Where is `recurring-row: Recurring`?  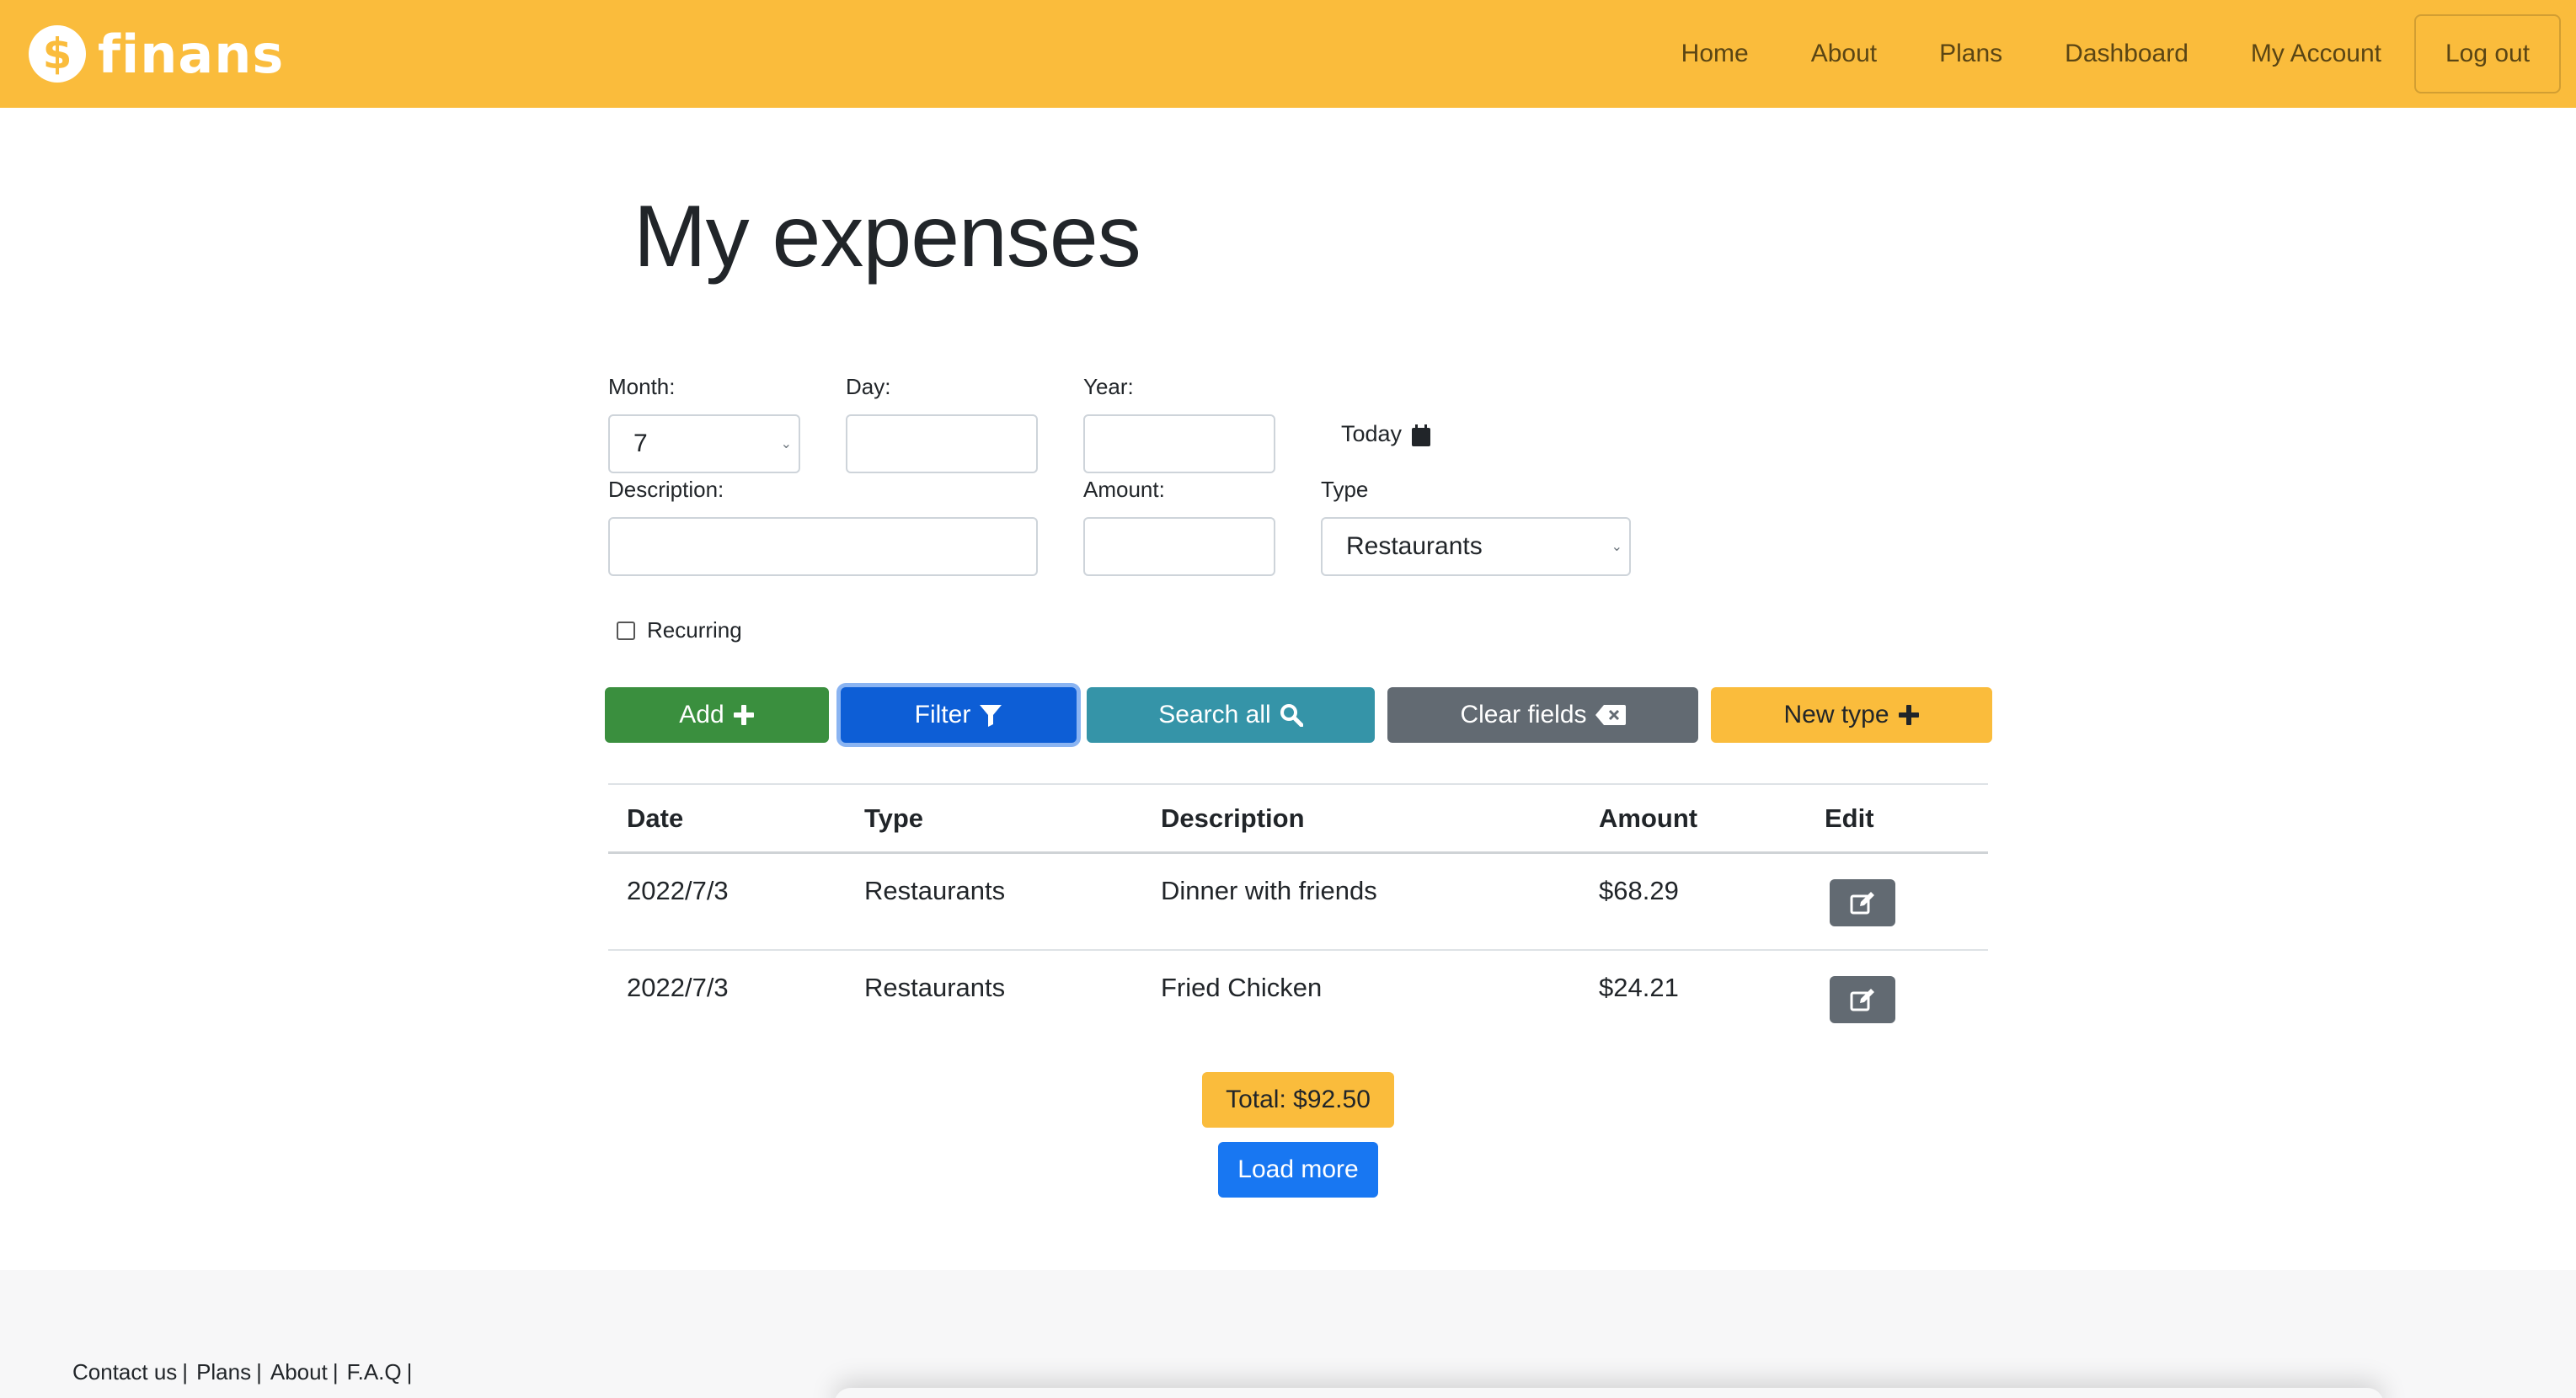 recurring-row: Recurring is located at coordinates (679, 630).